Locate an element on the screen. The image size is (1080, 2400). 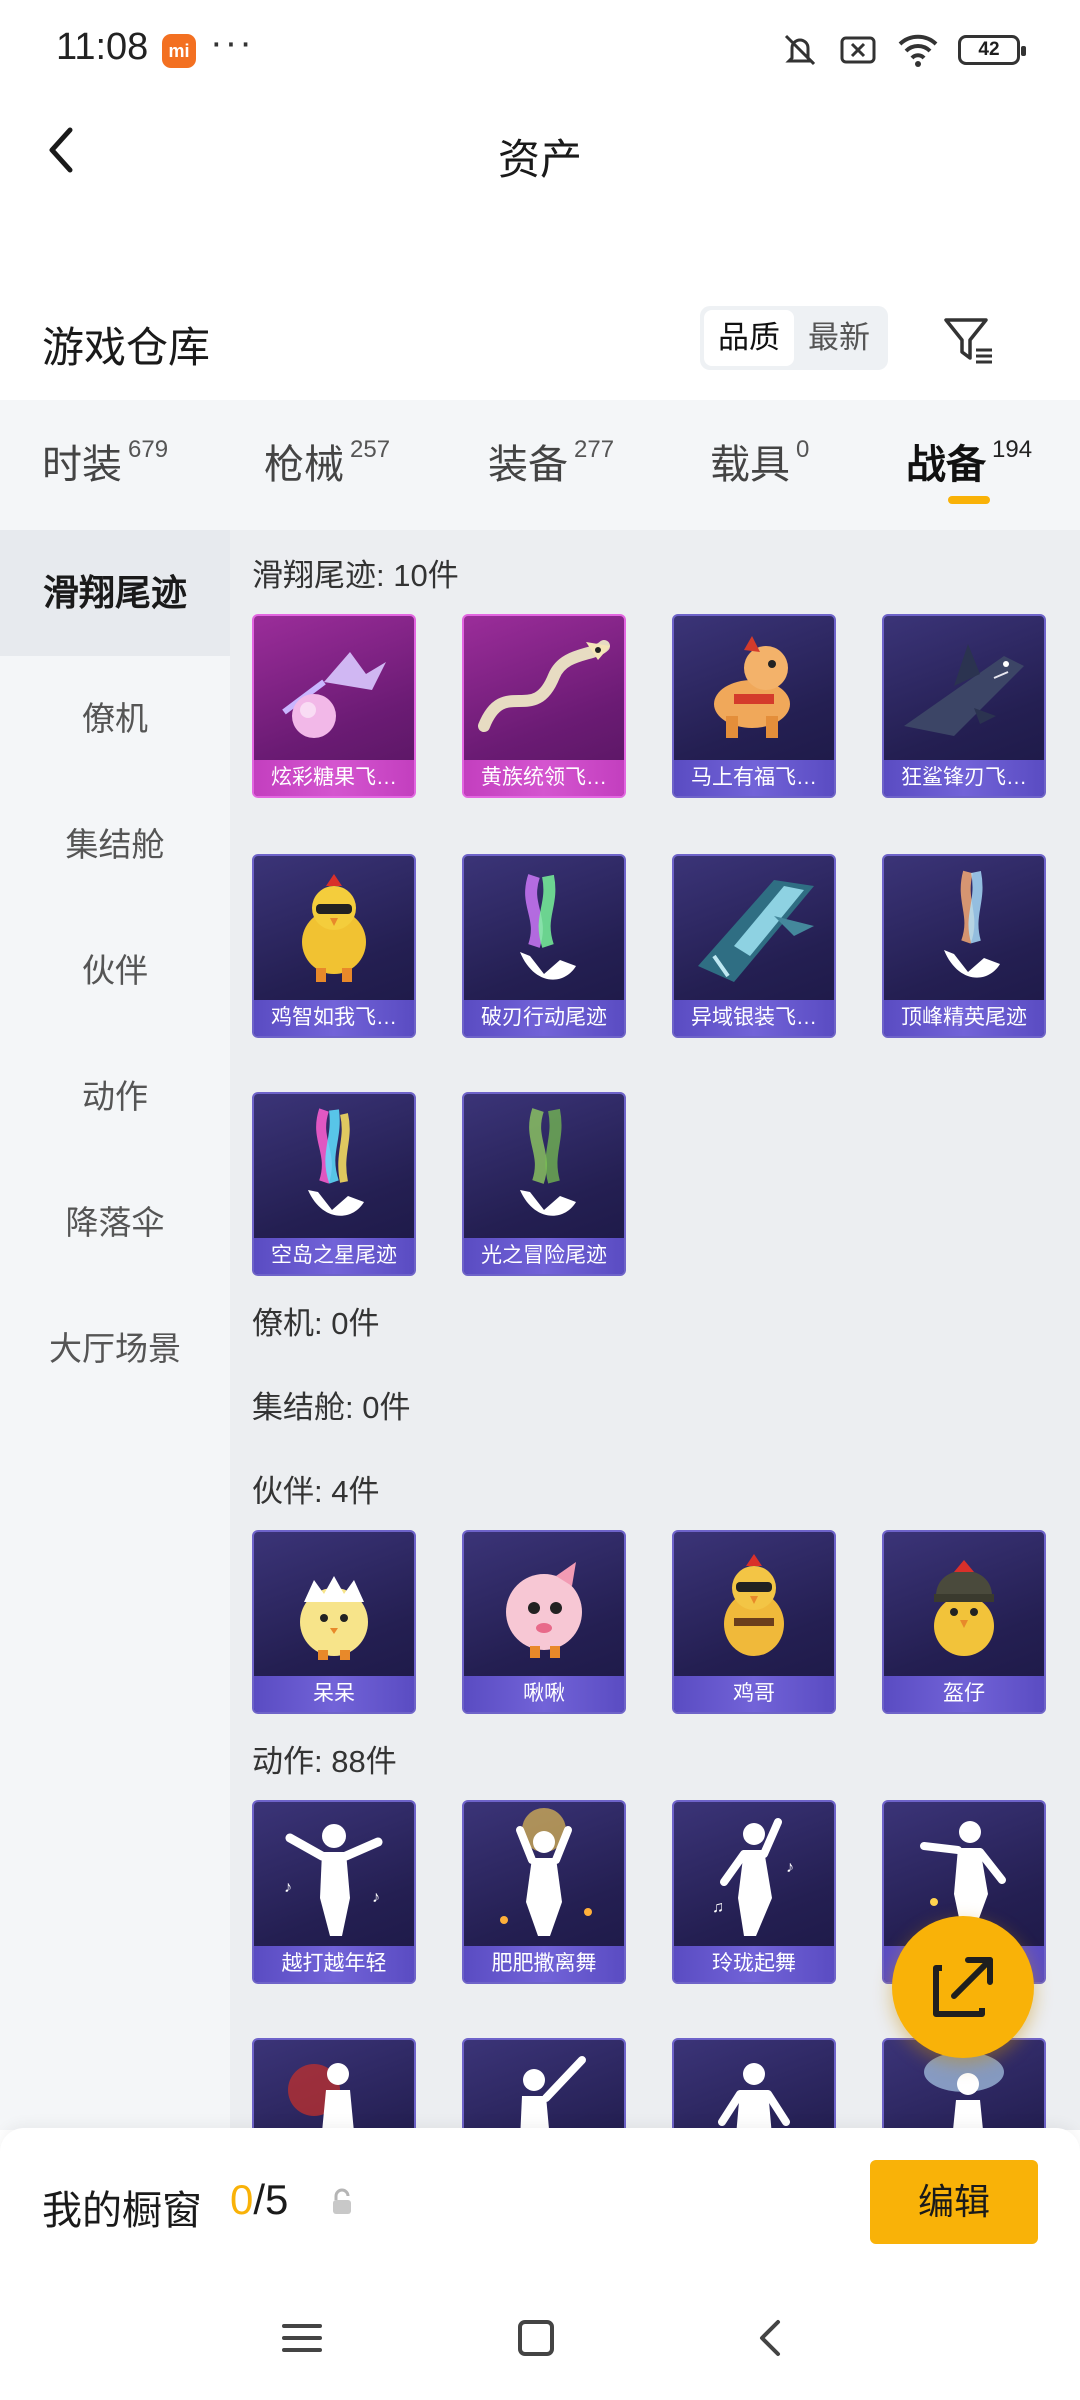
sidebar-item-wingman: 僚机 is located at coordinates (115, 719).